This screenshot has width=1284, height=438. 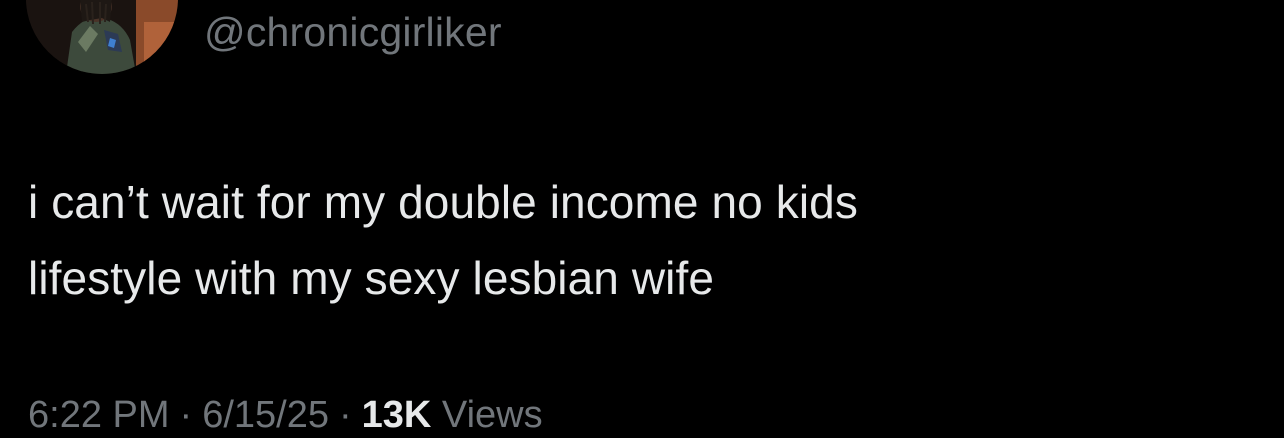 What do you see at coordinates (353, 32) in the screenshot?
I see `user-handle: @chronicgirliker` at bounding box center [353, 32].